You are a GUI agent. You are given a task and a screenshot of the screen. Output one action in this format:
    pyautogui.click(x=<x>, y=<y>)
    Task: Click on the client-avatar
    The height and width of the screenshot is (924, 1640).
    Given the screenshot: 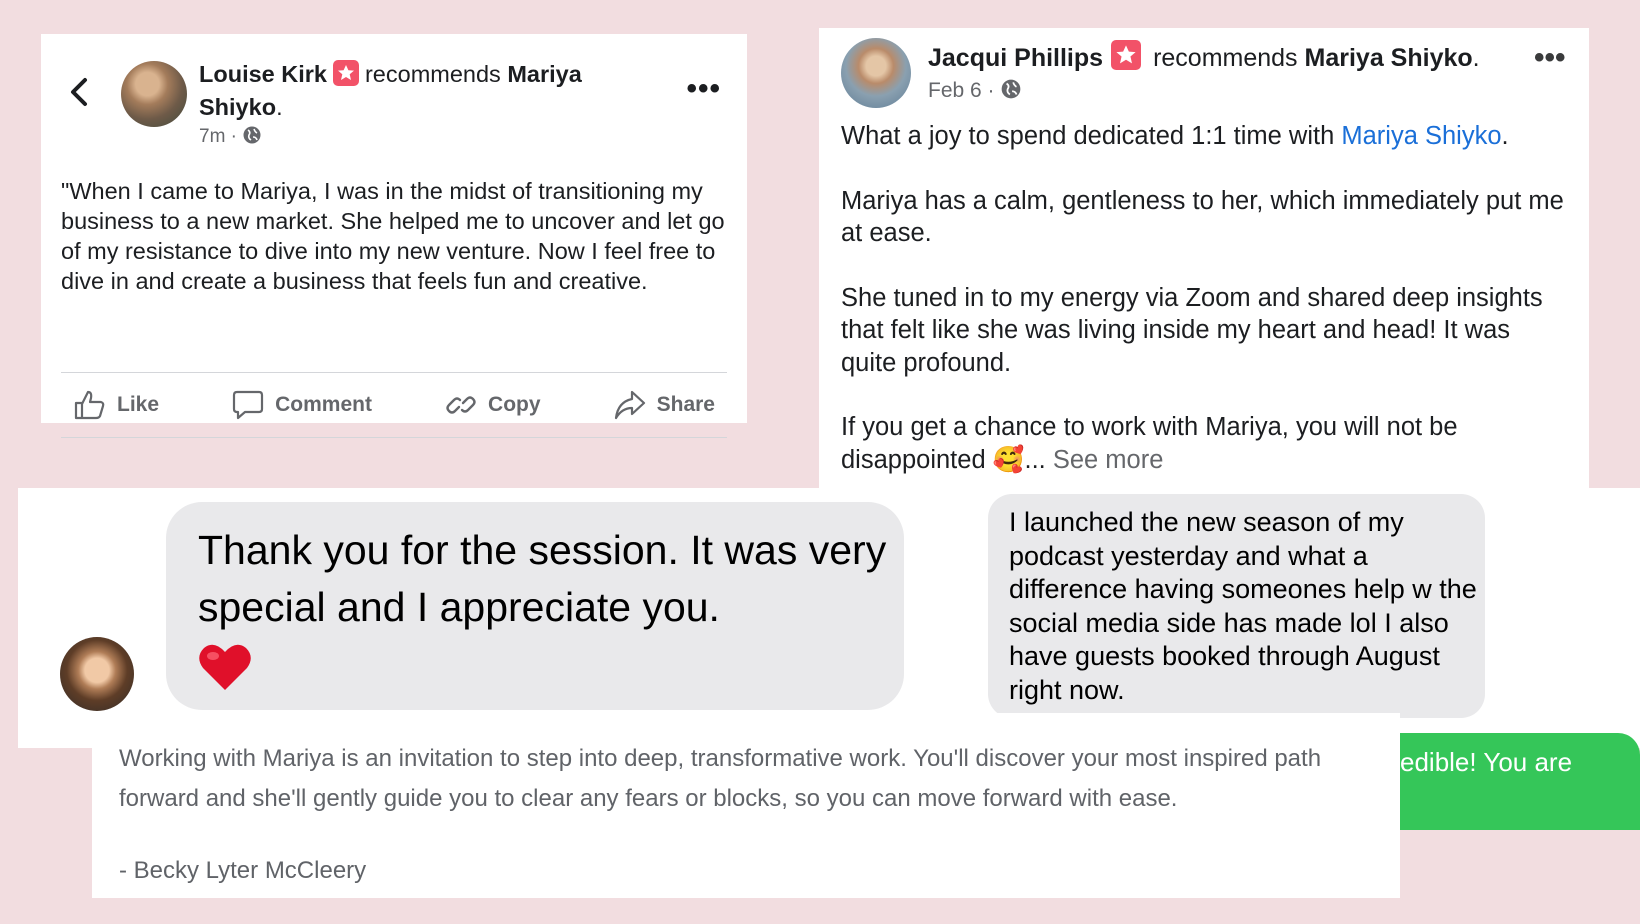 What is the action you would take?
    pyautogui.click(x=97, y=674)
    